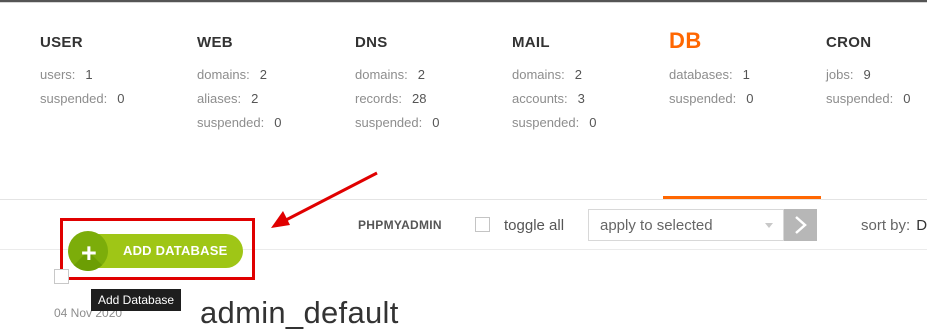 This screenshot has width=927, height=331. What do you see at coordinates (136, 300) in the screenshot?
I see `tooltip: Add Database` at bounding box center [136, 300].